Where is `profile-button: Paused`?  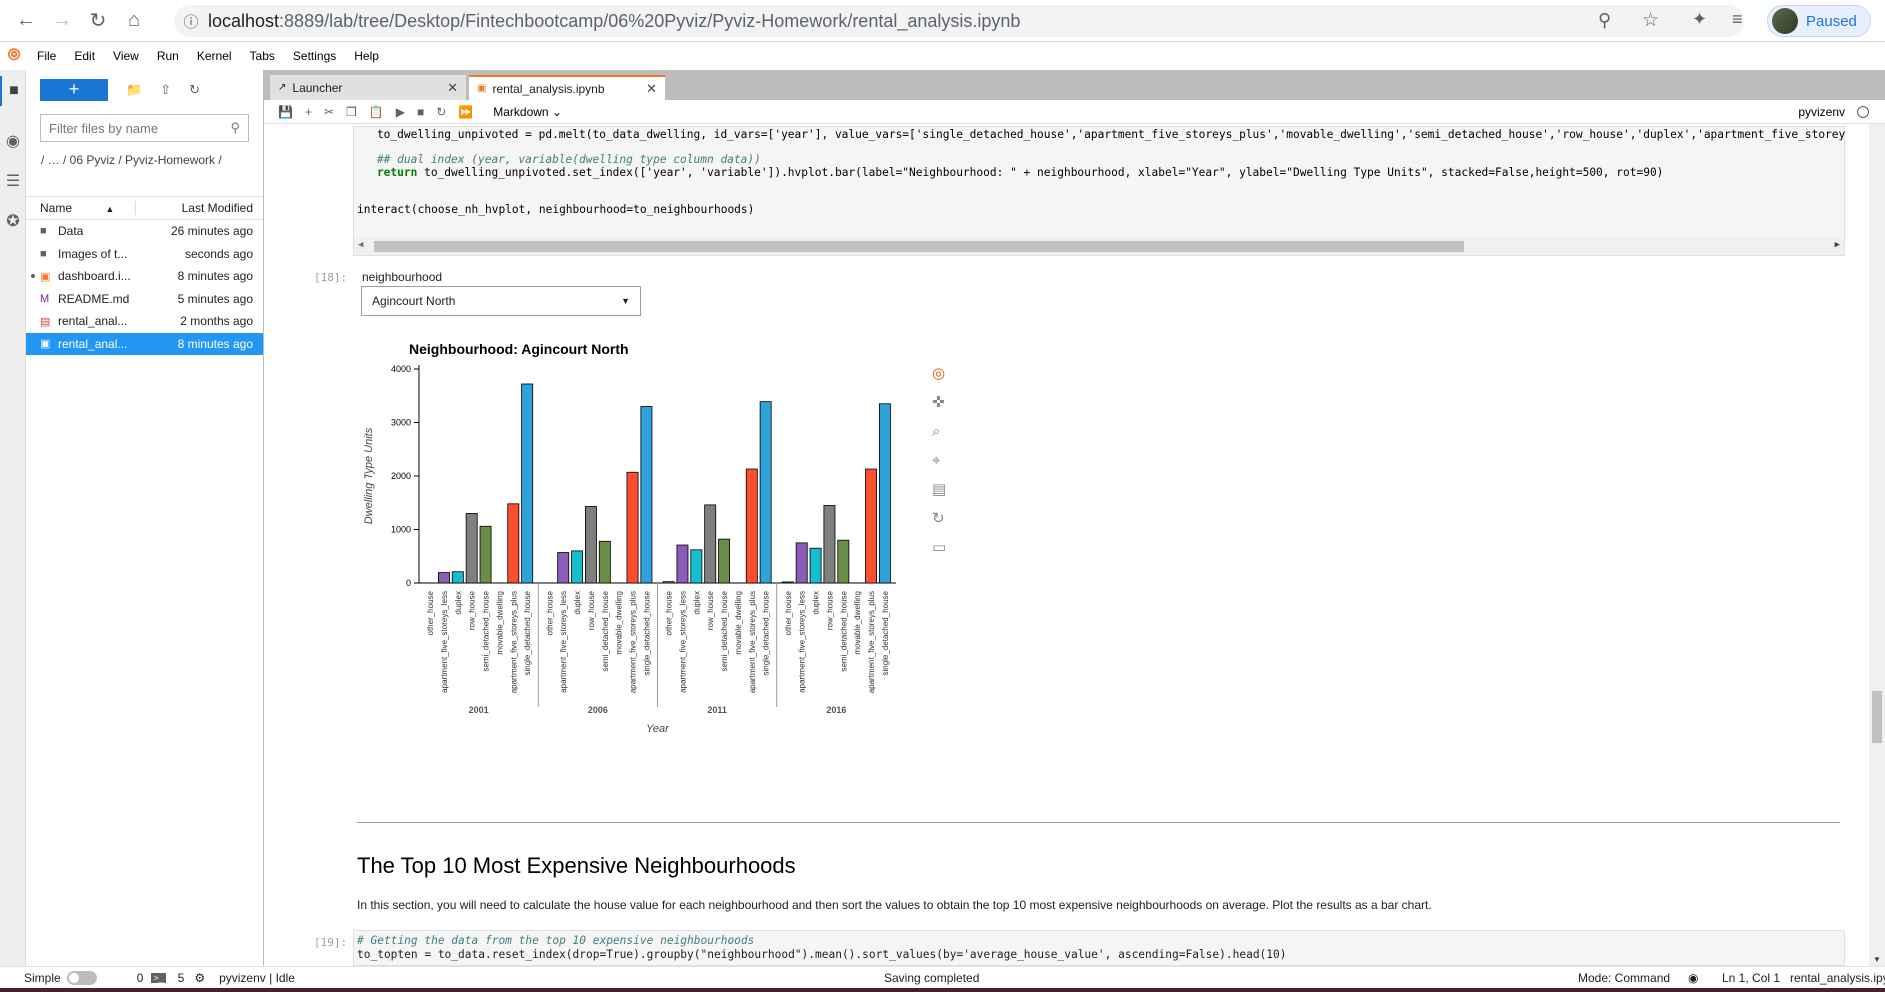
profile-button: Paused is located at coordinates (1819, 21).